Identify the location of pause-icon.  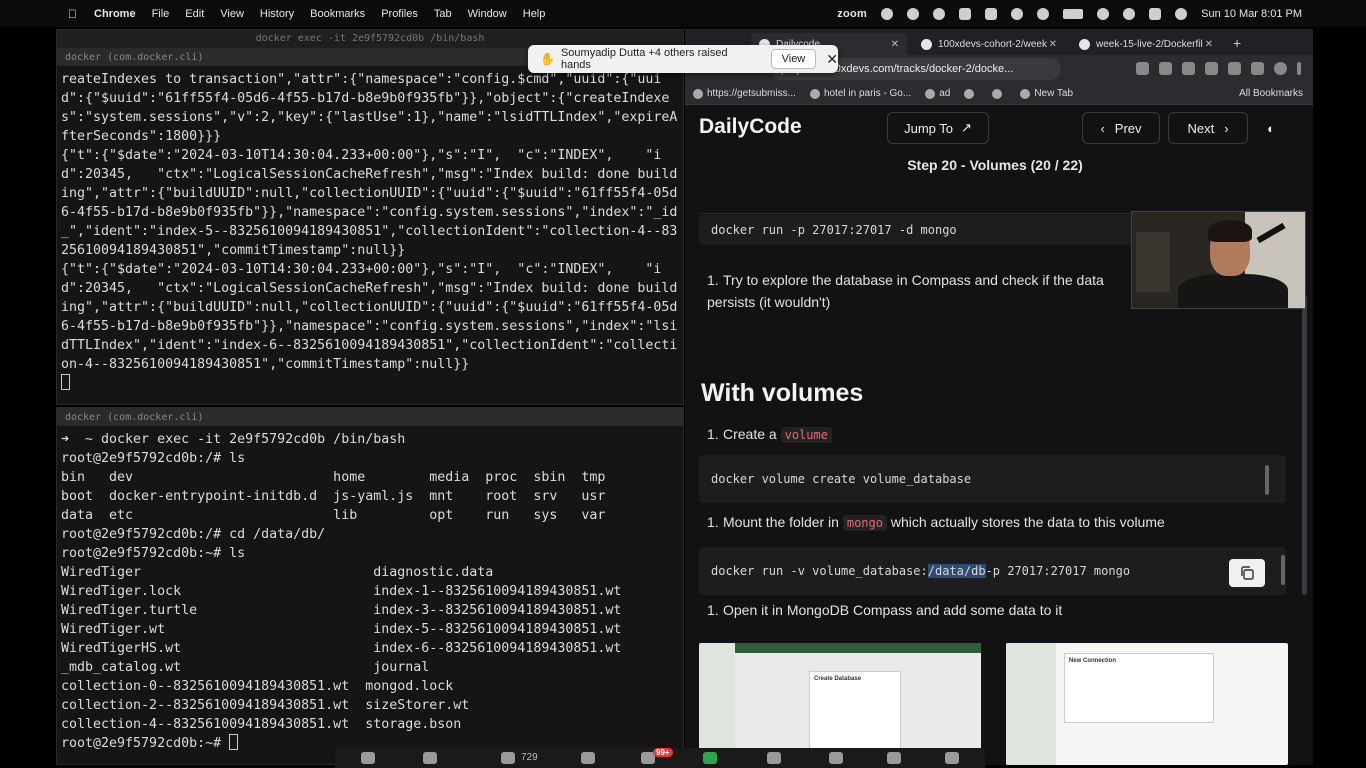
(774, 758).